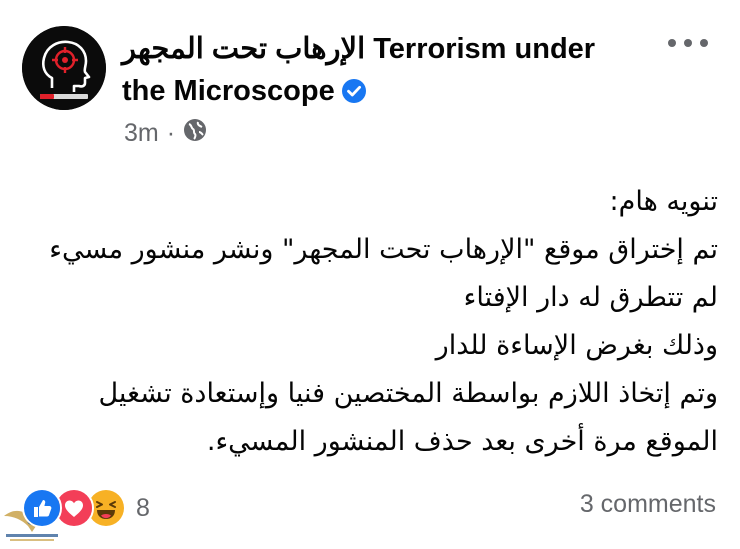 The height and width of the screenshot is (549, 740). I want to click on post-line: لم تتطرق له دار الإفتاء, so click(590, 297).